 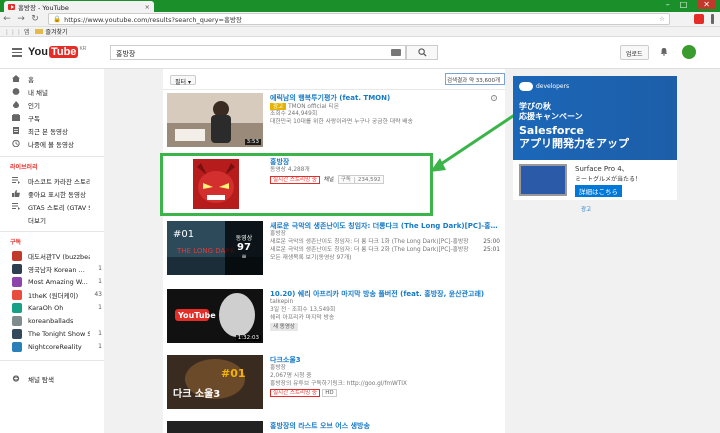 What do you see at coordinates (668, 4) in the screenshot?
I see `minimize-button: –` at bounding box center [668, 4].